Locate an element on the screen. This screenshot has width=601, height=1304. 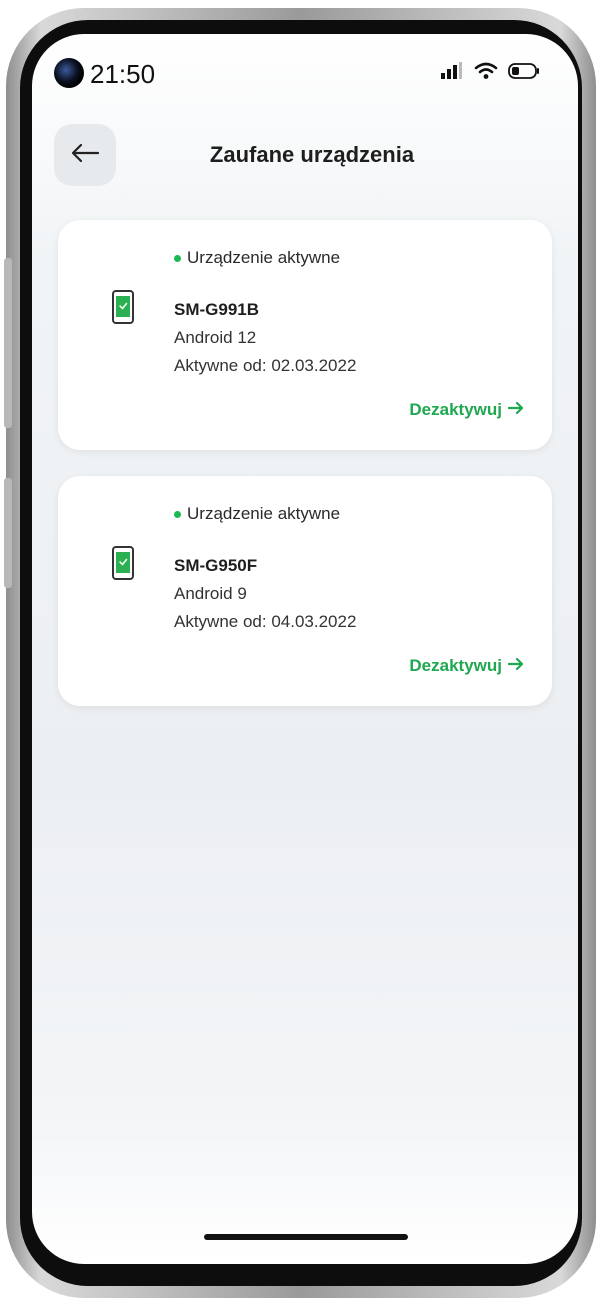
device-name: SM-G991B is located at coordinates (217, 309).